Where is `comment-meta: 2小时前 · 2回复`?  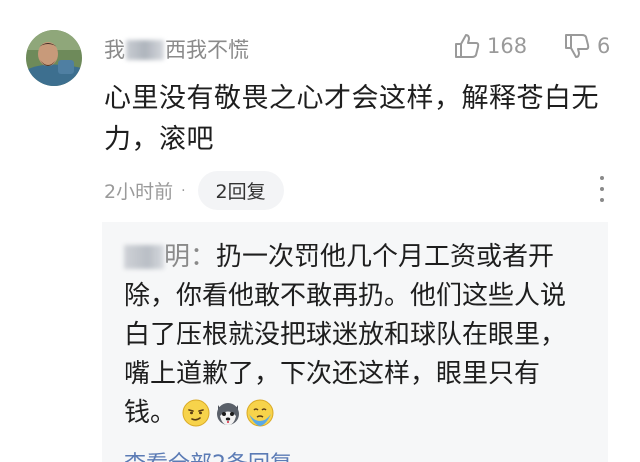
comment-meta: 2小时前 · 2回复 is located at coordinates (194, 190).